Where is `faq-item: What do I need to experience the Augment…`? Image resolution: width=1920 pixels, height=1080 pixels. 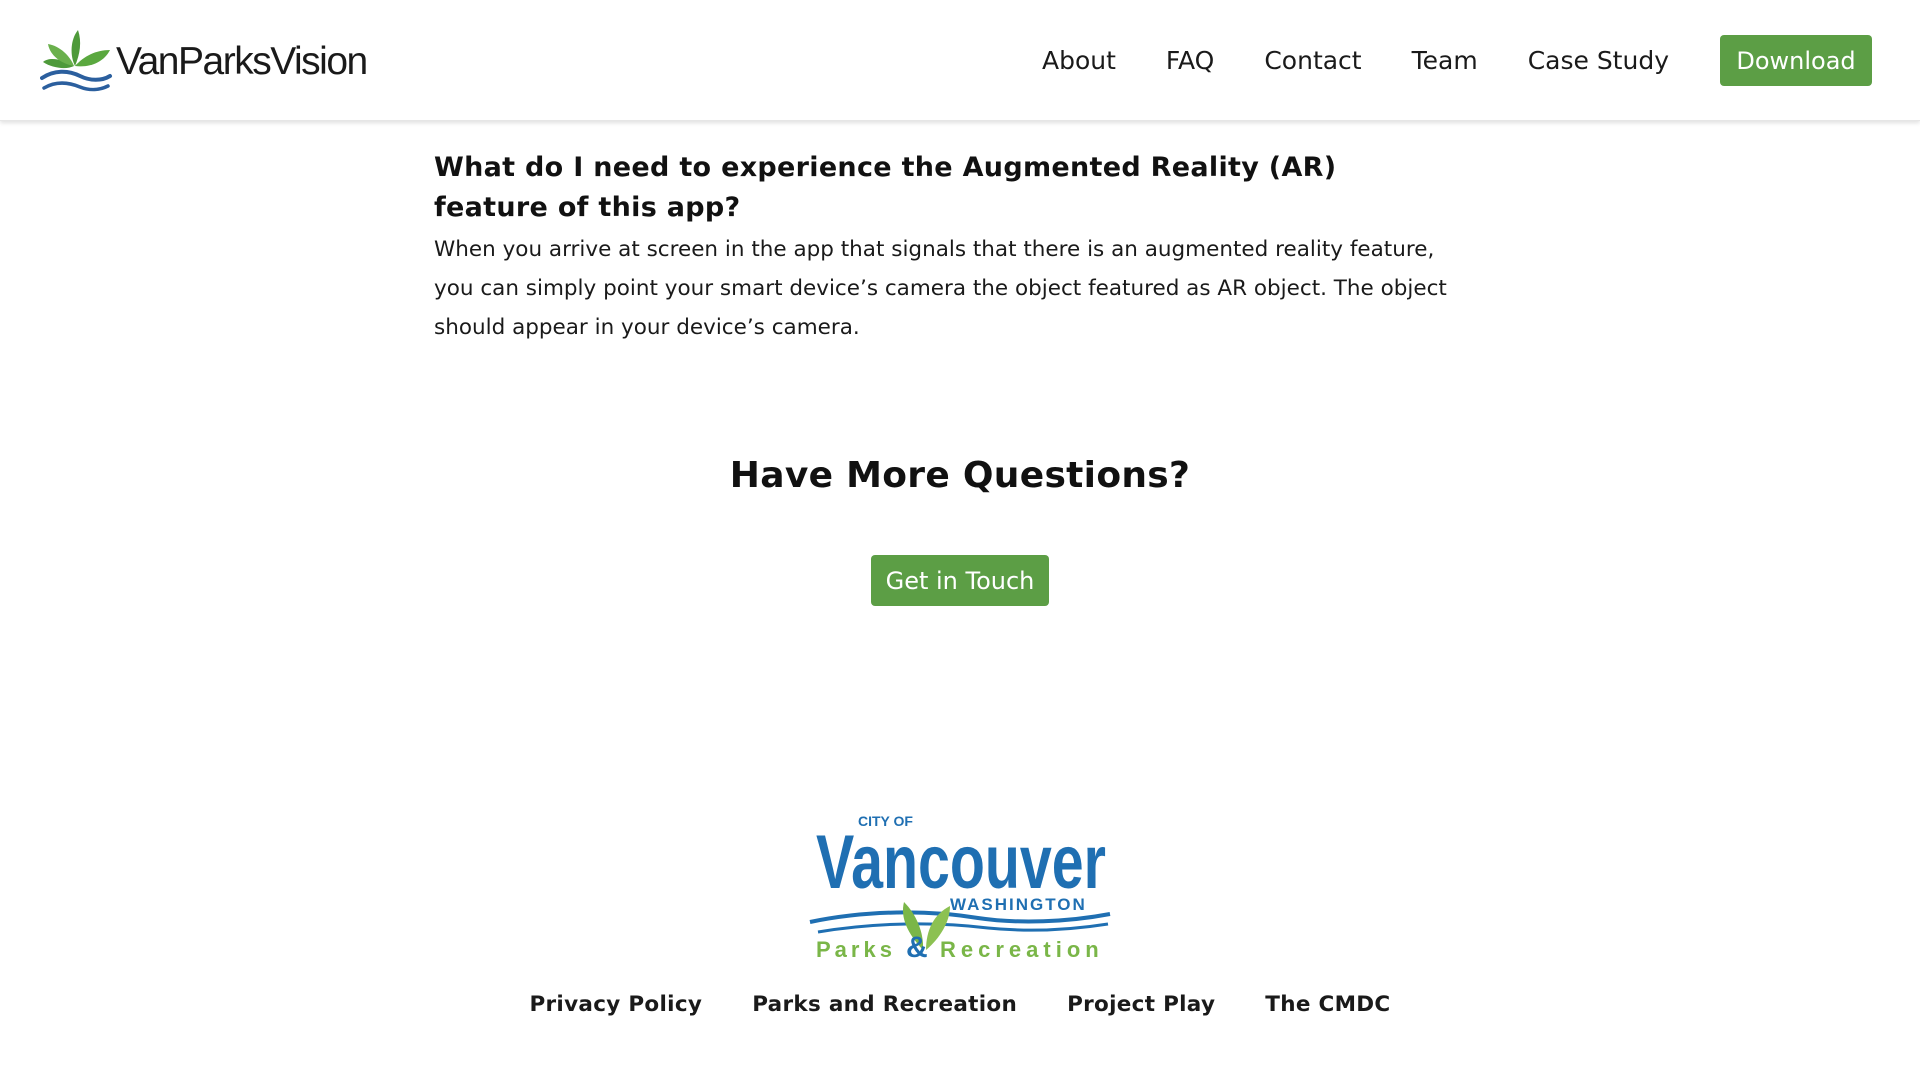 faq-item: What do I need to experience the Augment… is located at coordinates (944, 247).